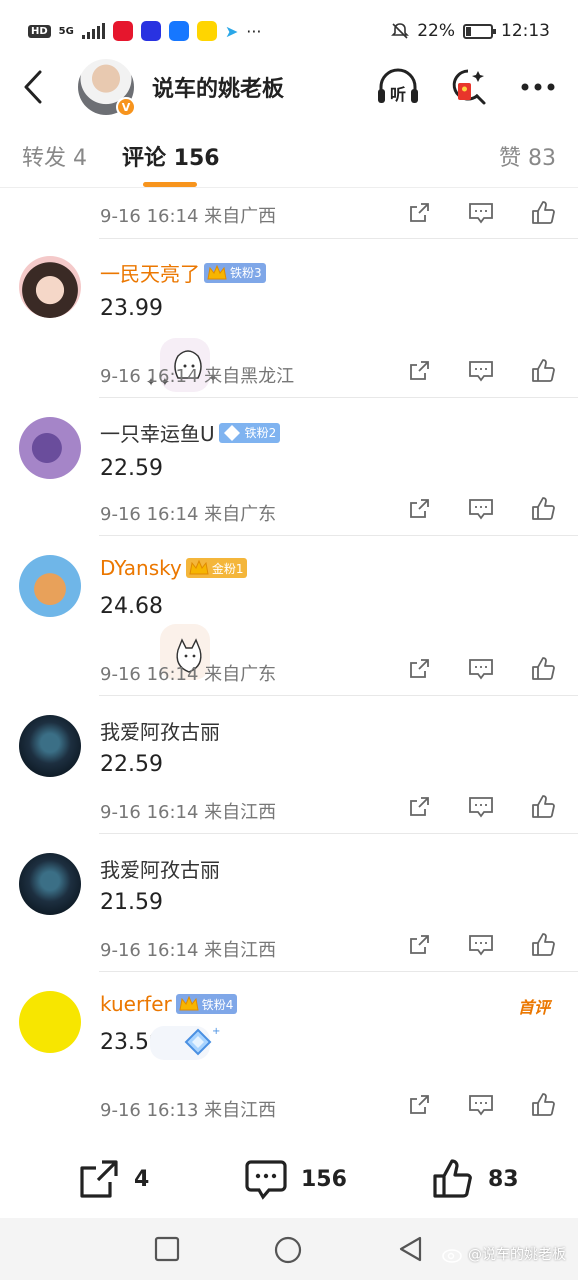 Image resolution: width=578 pixels, height=1280 pixels. Describe the element at coordinates (150, 272) in the screenshot. I see `commenter-name: 一民天亮了` at that location.